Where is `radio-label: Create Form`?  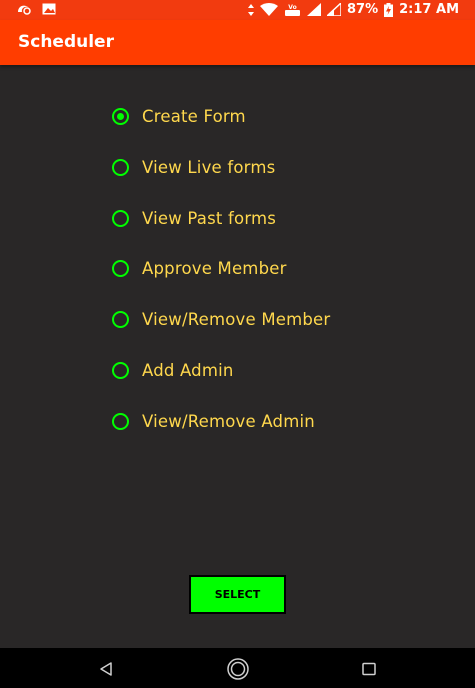
radio-label: Create Form is located at coordinates (194, 116).